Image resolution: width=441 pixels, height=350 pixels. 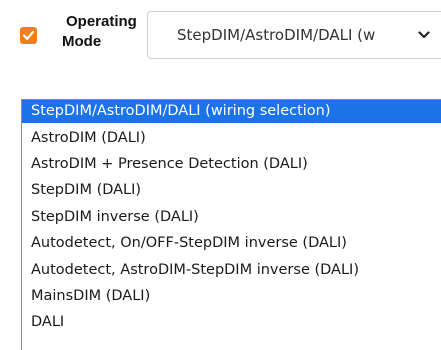 I want to click on operating-mode-select: StepDIM/AstroDIM/DALI (w, so click(x=294, y=35).